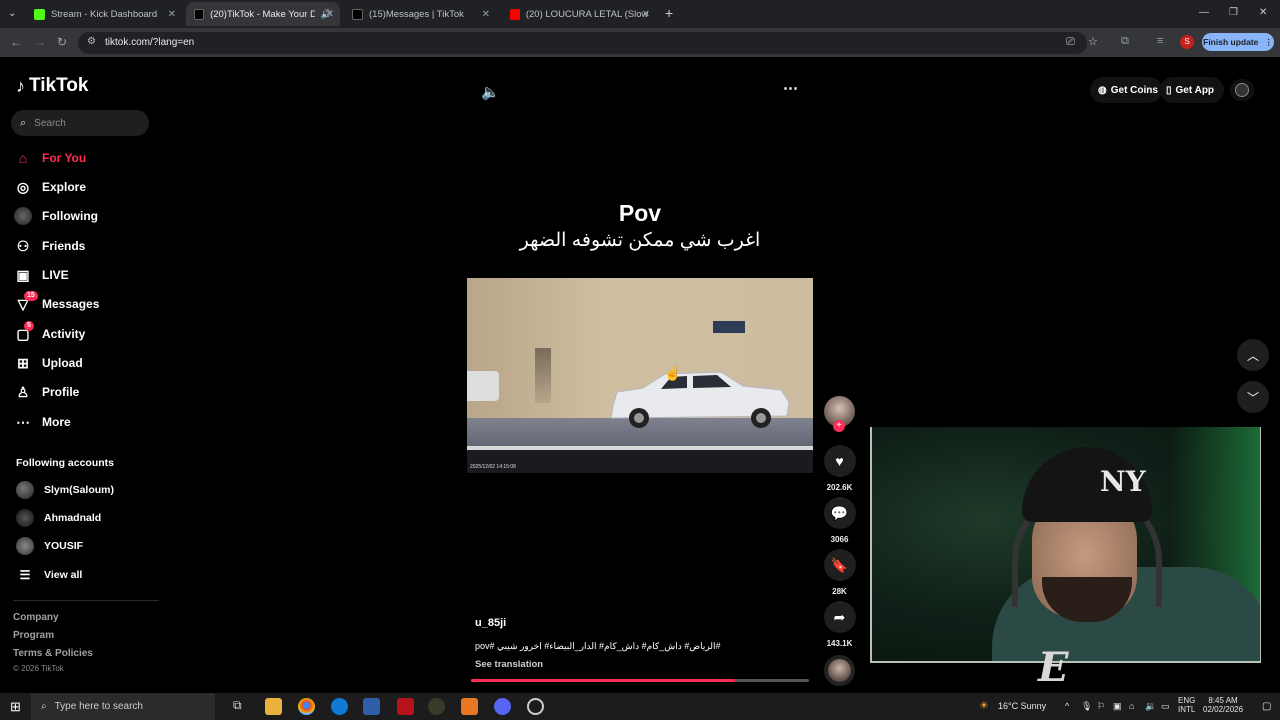 This screenshot has height=720, width=1280. What do you see at coordinates (1117, 706) in the screenshot?
I see `tray-icon: ▣` at bounding box center [1117, 706].